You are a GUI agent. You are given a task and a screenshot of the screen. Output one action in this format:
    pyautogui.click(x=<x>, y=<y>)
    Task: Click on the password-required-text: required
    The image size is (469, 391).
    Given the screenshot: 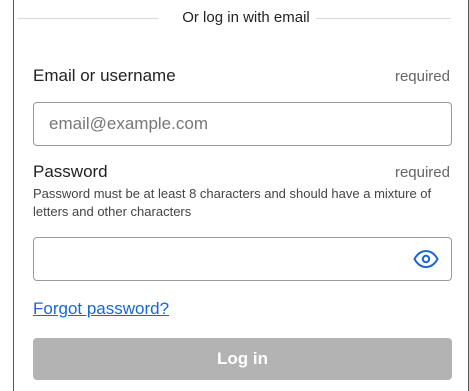 What is the action you would take?
    pyautogui.click(x=422, y=172)
    